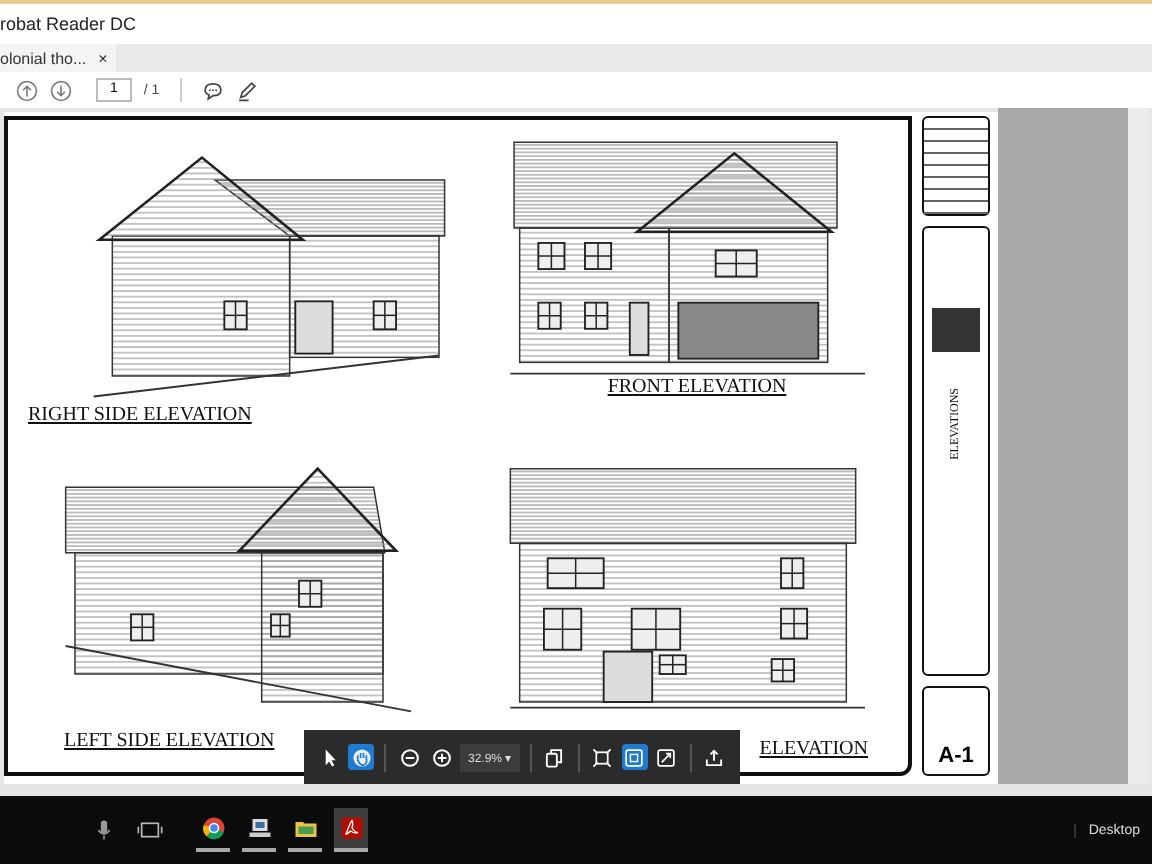  Describe the element at coordinates (1138, 446) in the screenshot. I see `scrollbar` at that location.